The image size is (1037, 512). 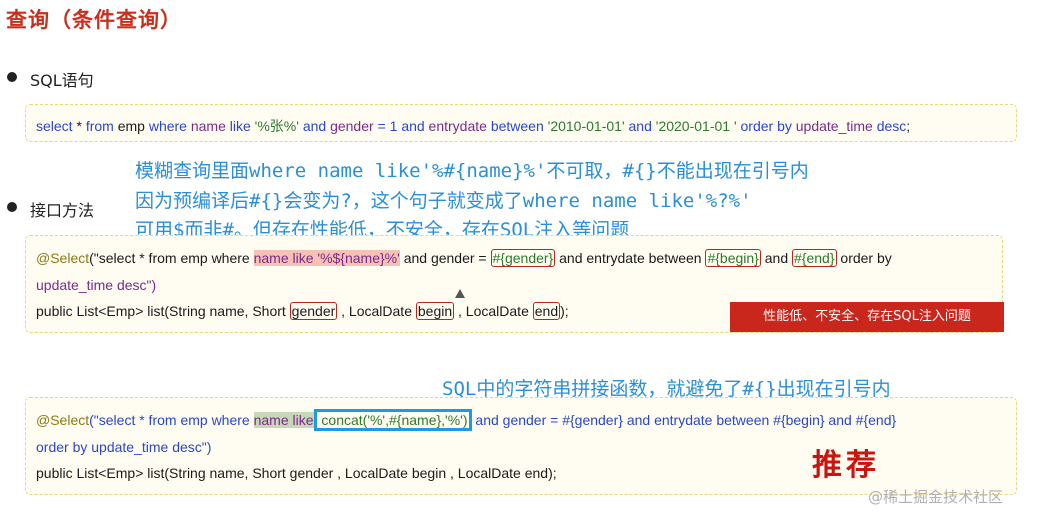 I want to click on watermark: @稀土掘金技术社区, so click(x=936, y=497).